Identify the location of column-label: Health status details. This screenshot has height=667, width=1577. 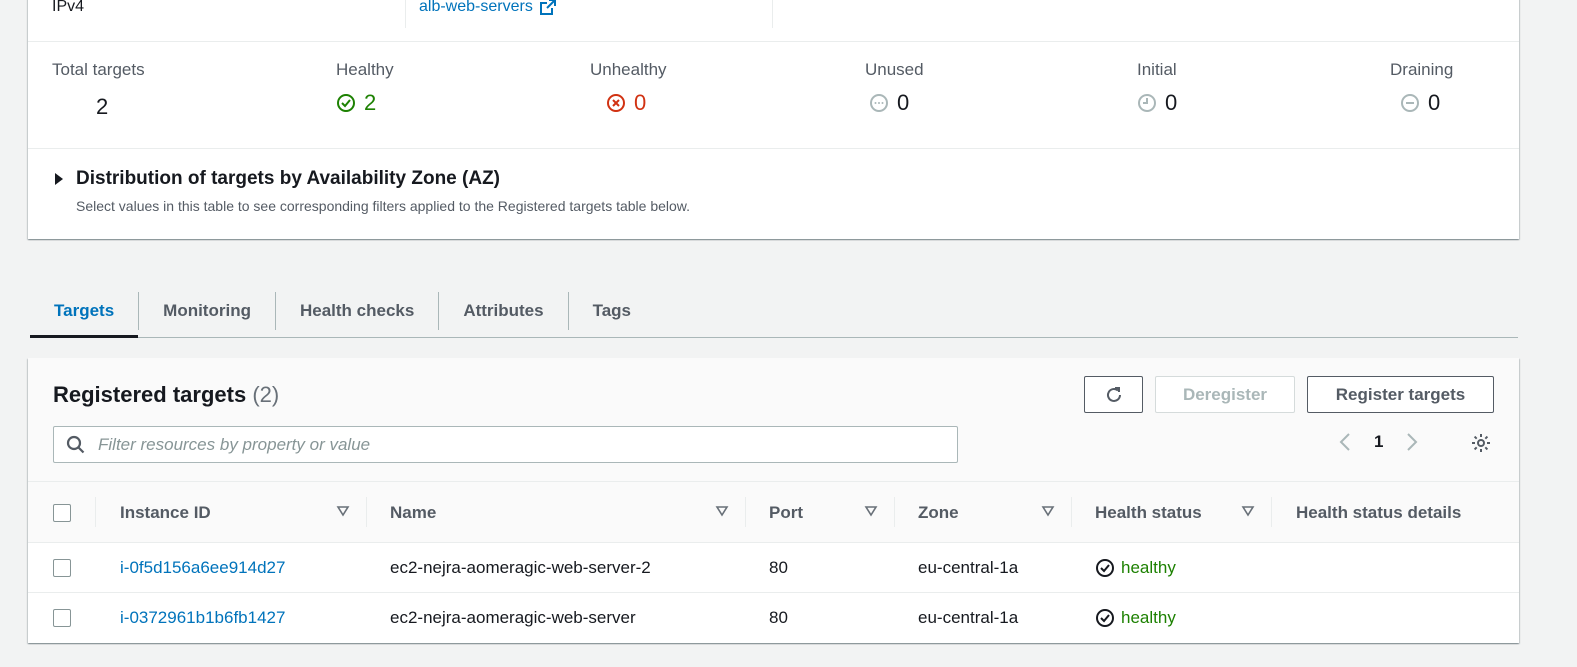
(1379, 512).